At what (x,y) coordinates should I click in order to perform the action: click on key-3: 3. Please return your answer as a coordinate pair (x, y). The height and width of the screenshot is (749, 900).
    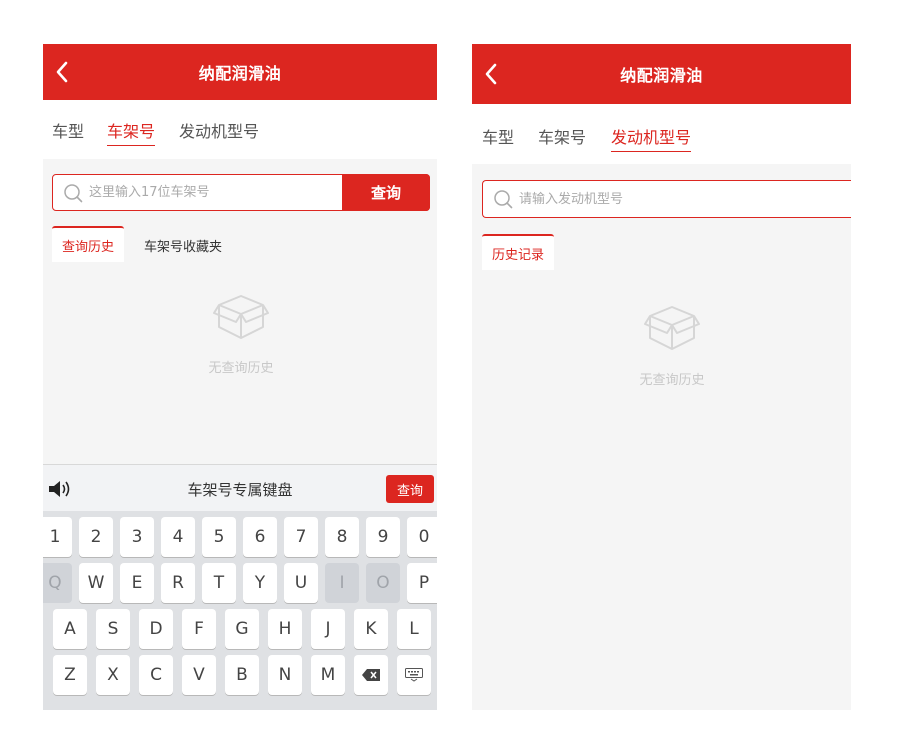
    Looking at the image, I should click on (137, 537).